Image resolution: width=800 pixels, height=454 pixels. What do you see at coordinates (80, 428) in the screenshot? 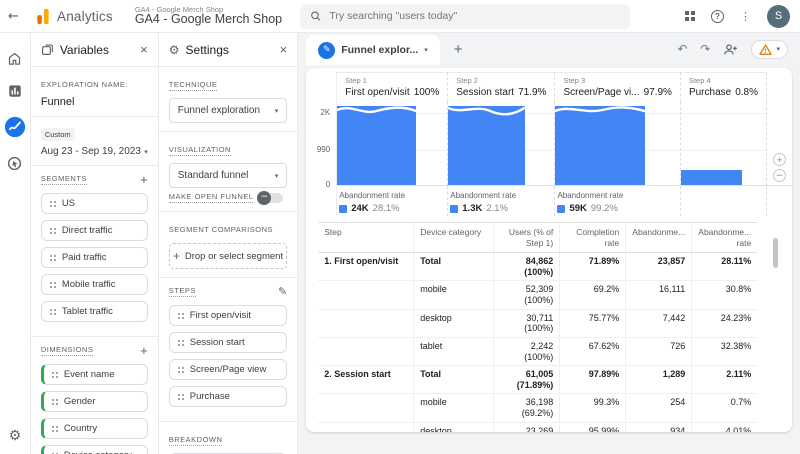
I see `dimension-label: Country` at bounding box center [80, 428].